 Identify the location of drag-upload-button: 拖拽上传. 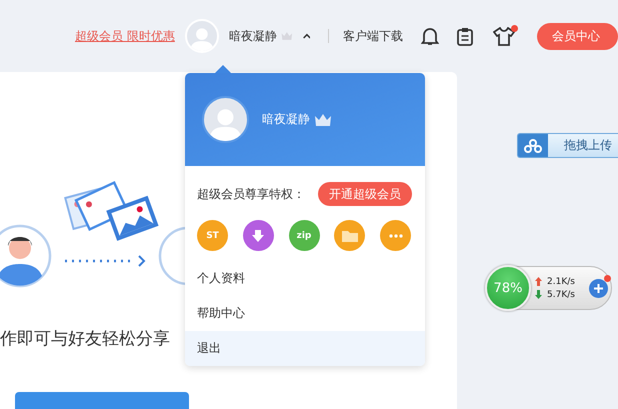
(567, 145).